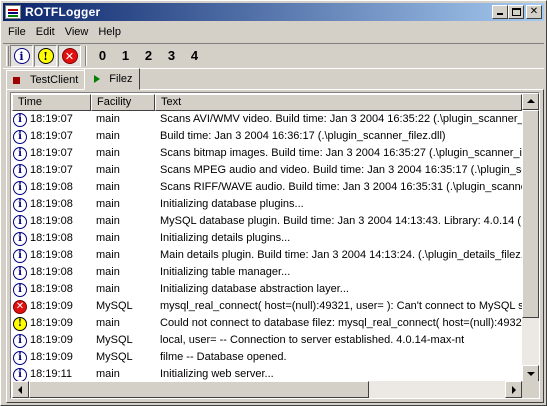  What do you see at coordinates (199, 389) in the screenshot?
I see `horizontal-scroll-thumb` at bounding box center [199, 389].